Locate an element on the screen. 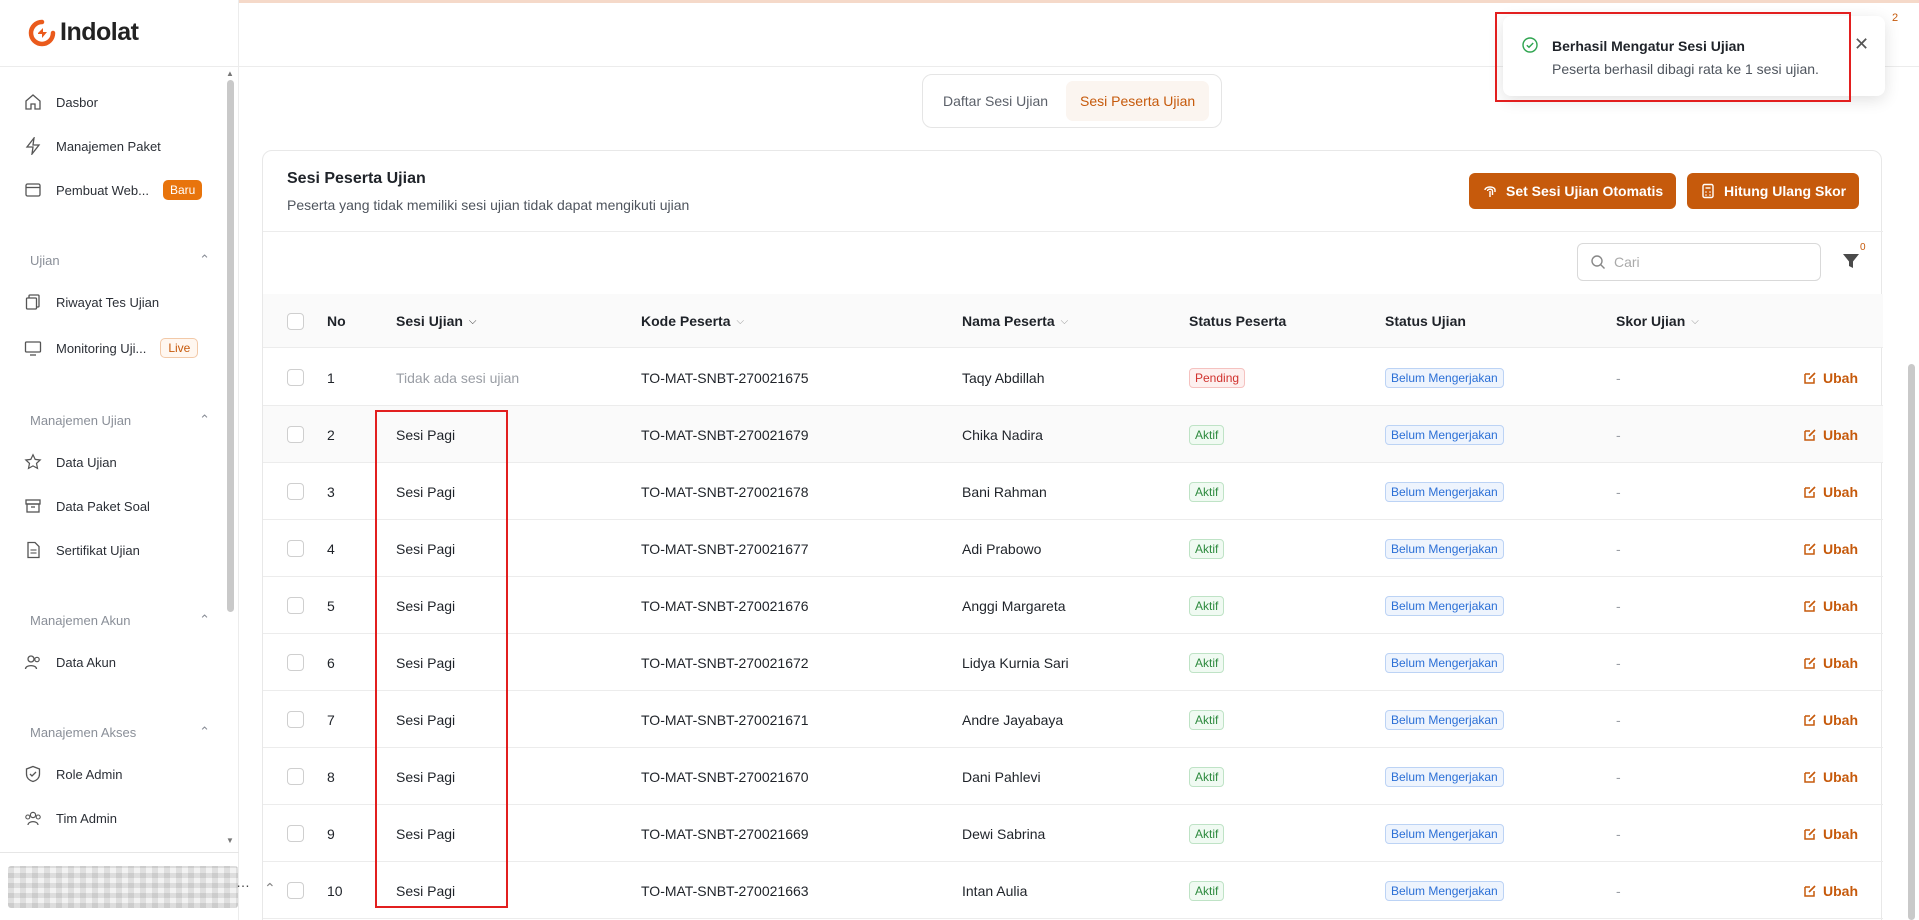  sidebar-group-ujian: Ujian ⌃ is located at coordinates (120, 260).